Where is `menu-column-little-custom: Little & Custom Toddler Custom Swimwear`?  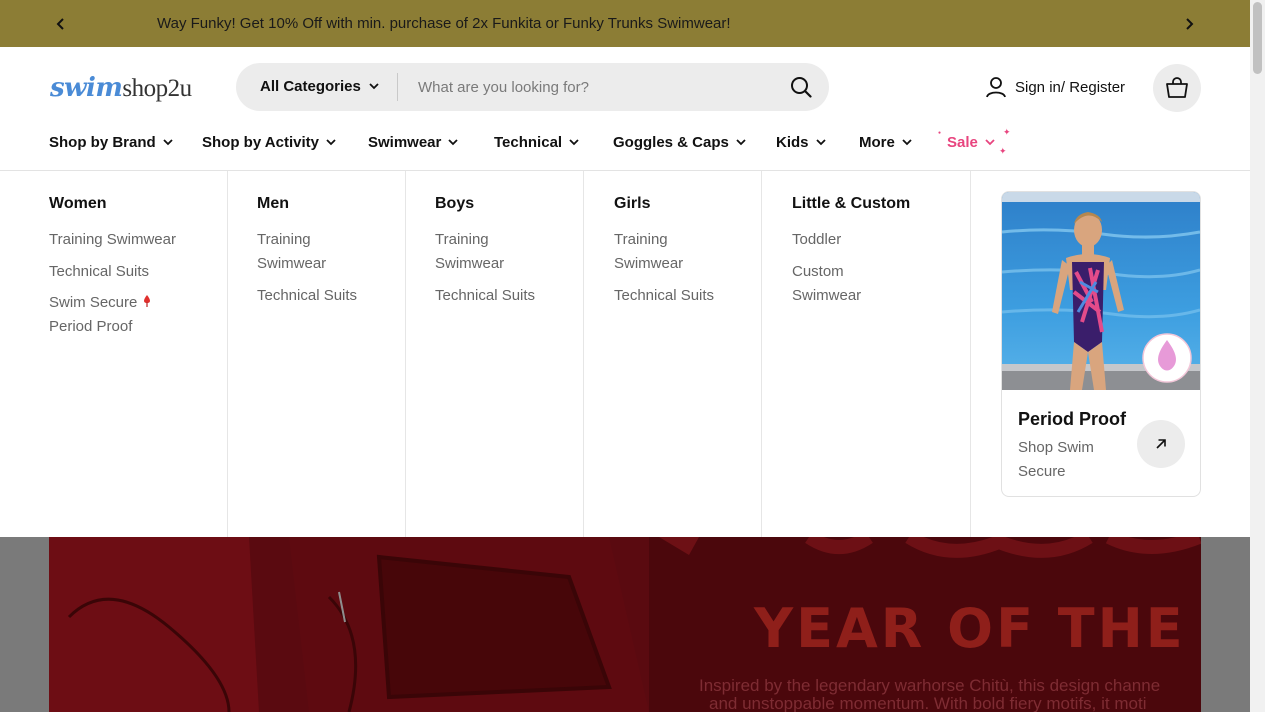
menu-column-little-custom: Little & Custom Toddler Custom Swimwear is located at coordinates (865, 354).